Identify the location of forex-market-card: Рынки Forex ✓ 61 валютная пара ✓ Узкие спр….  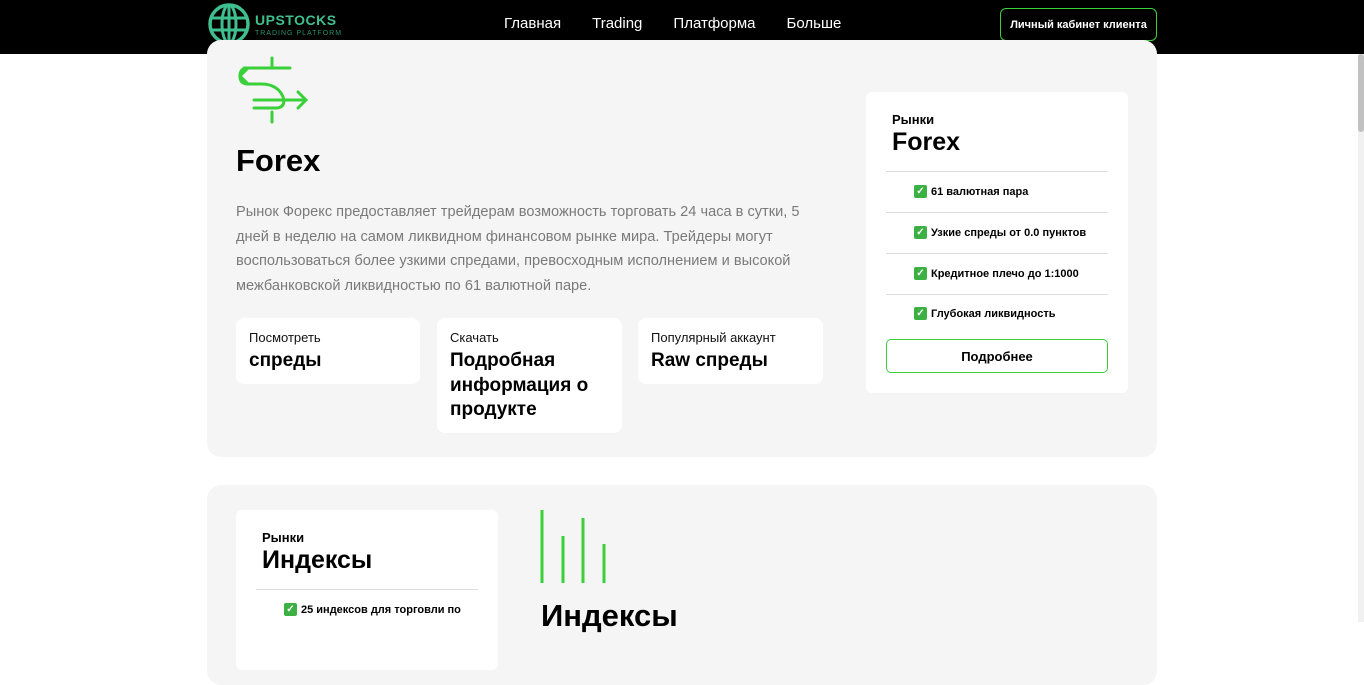
(997, 242).